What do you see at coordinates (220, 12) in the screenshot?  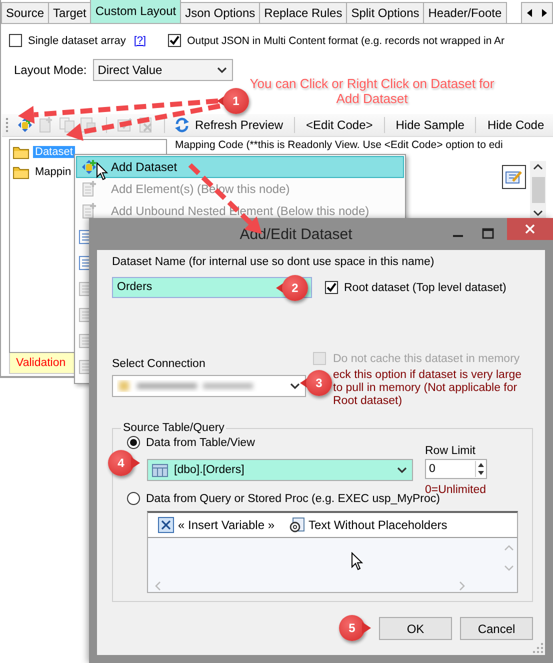 I see `tab: Json Options` at bounding box center [220, 12].